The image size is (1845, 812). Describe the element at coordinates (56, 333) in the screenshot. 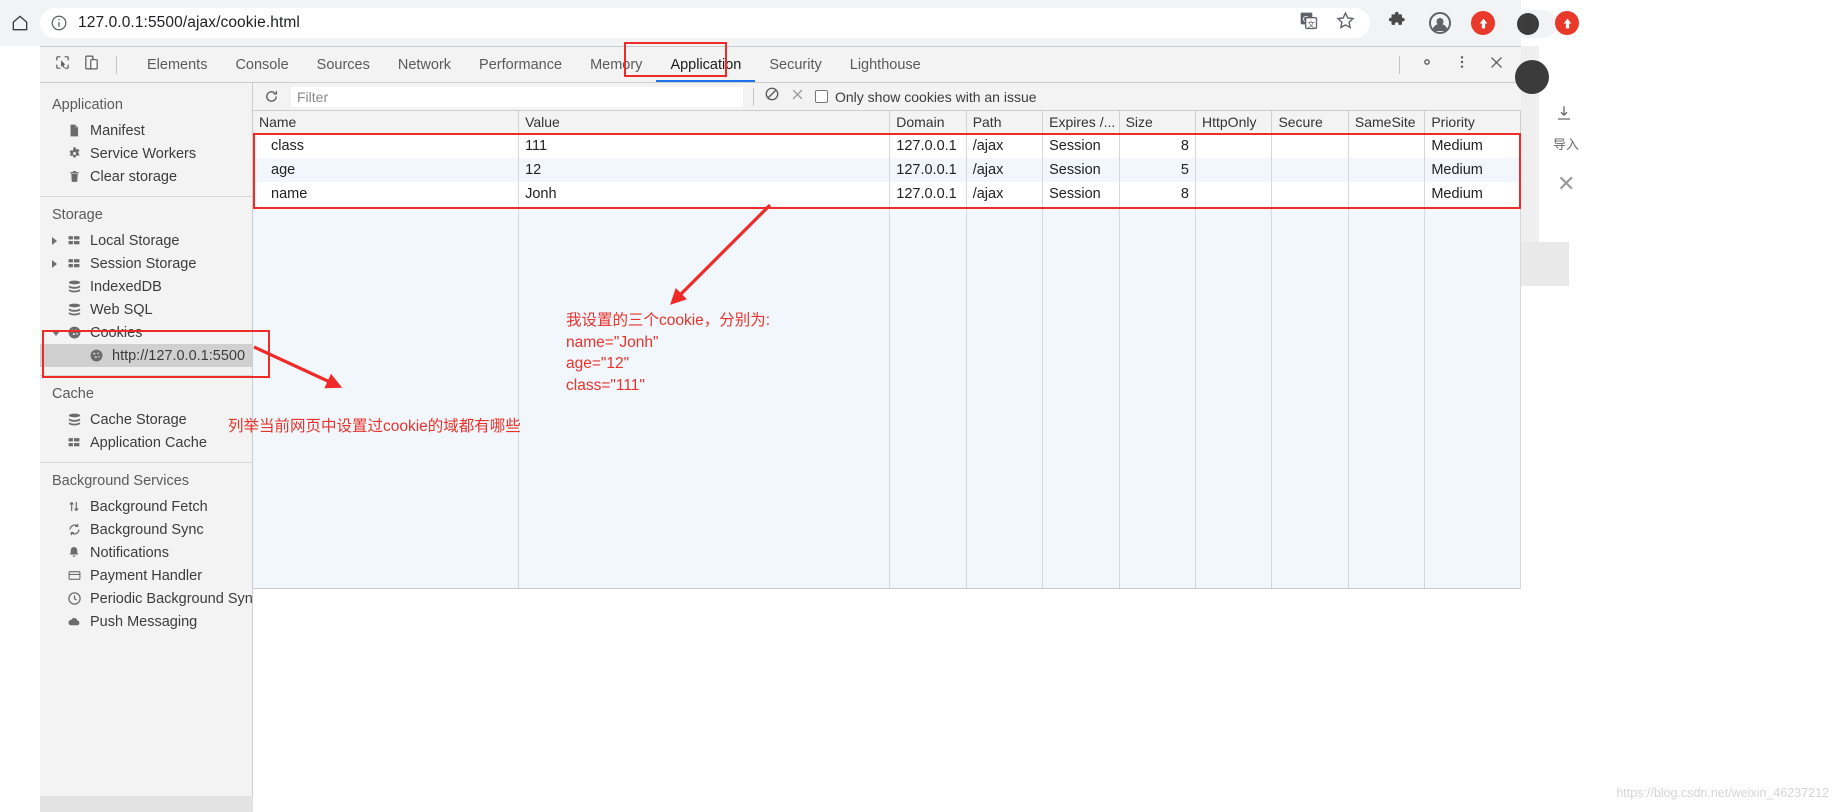

I see `chevron-down-icon` at that location.